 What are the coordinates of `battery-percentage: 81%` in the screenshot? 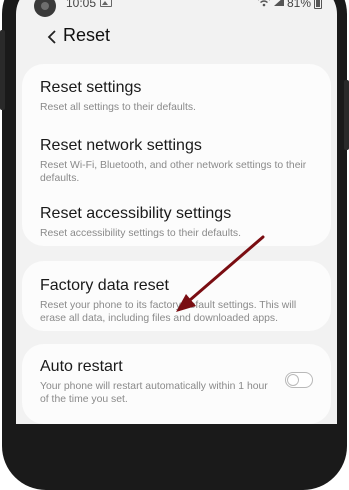 It's located at (299, 5).